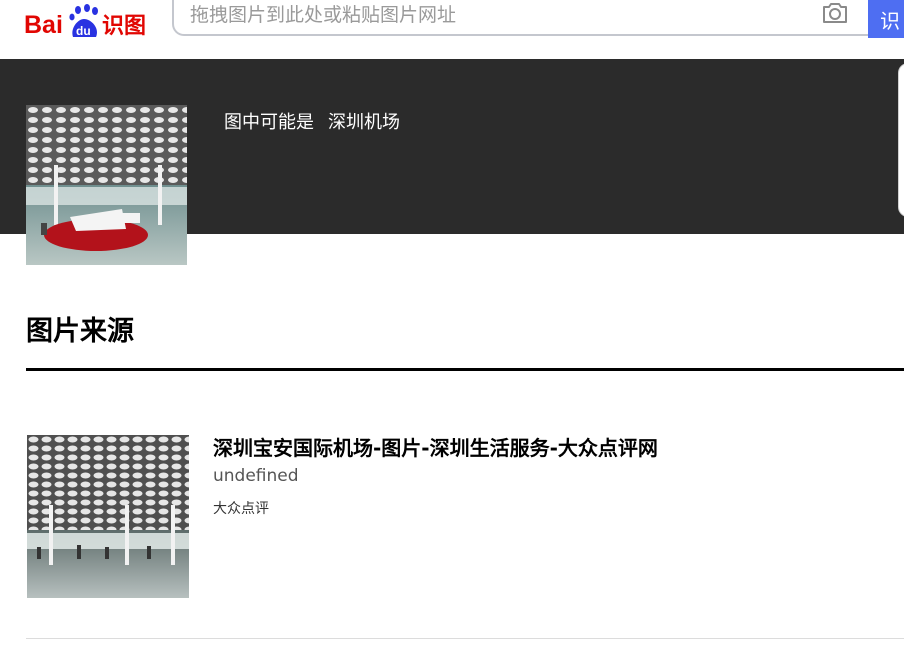  I want to click on section-divider, so click(465, 369).